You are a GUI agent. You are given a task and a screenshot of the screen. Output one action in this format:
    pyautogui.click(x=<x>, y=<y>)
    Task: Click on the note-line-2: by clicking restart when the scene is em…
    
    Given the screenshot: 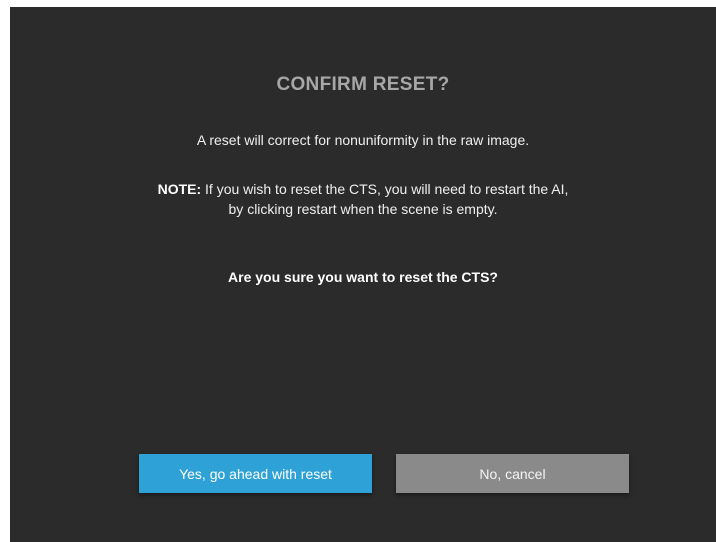 What is the action you would take?
    pyautogui.click(x=363, y=209)
    